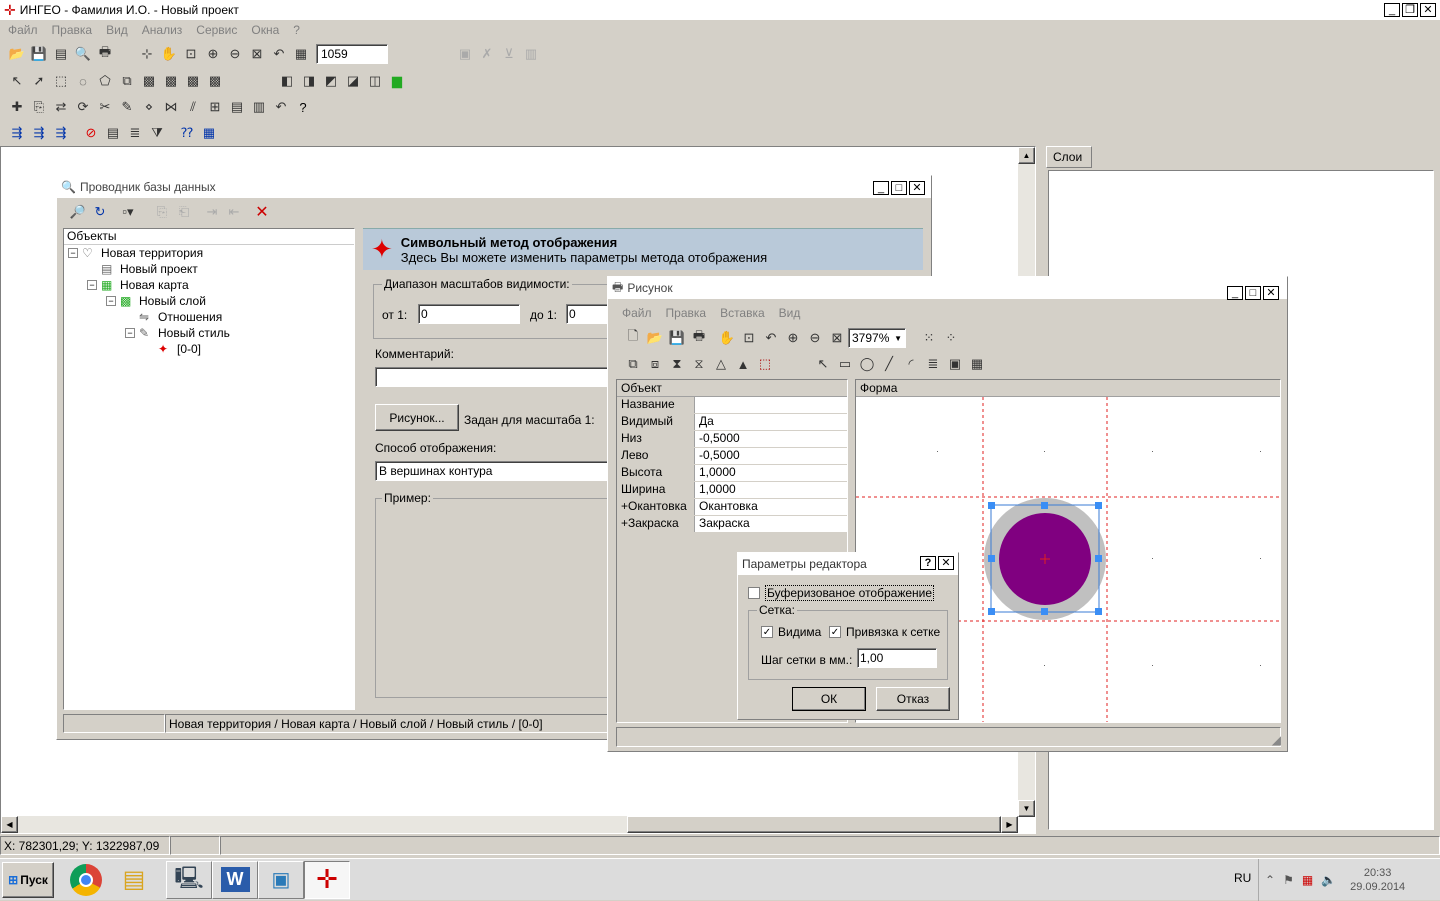 The image size is (1440, 901). Describe the element at coordinates (213, 54) in the screenshot. I see `zoom-in-icon: ⊕` at that location.